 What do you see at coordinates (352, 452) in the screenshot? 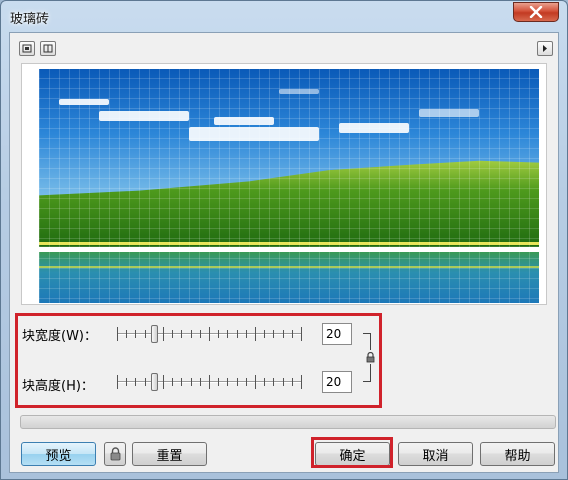
I see `ok-highlight-box` at bounding box center [352, 452].